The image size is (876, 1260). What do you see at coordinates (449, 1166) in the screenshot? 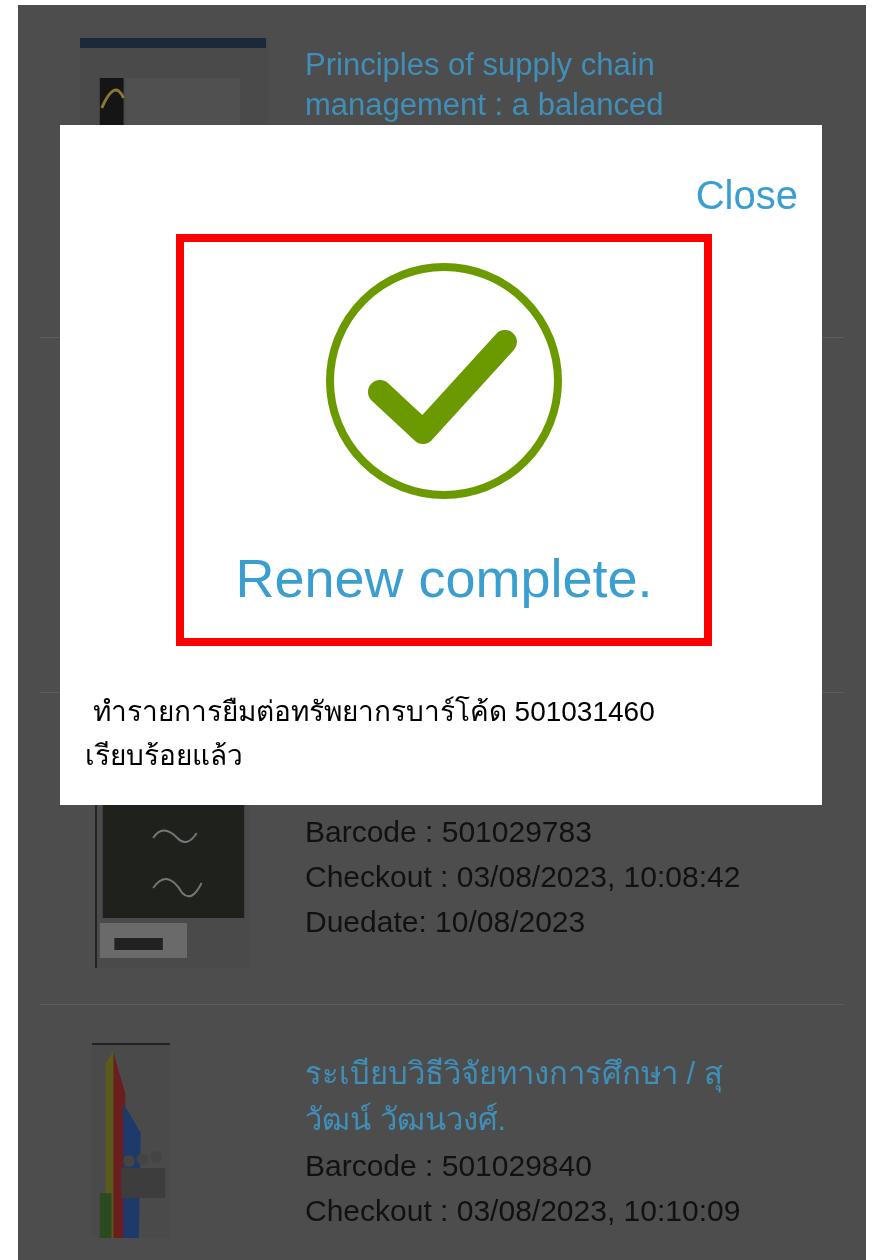
I see `barcode-text: Barcode : 501029840` at bounding box center [449, 1166].